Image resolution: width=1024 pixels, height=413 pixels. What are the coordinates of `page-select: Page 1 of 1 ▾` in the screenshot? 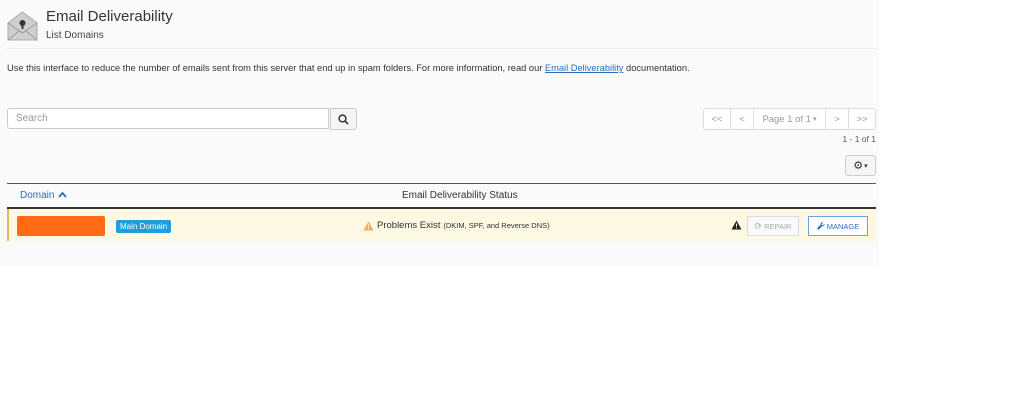 It's located at (789, 119).